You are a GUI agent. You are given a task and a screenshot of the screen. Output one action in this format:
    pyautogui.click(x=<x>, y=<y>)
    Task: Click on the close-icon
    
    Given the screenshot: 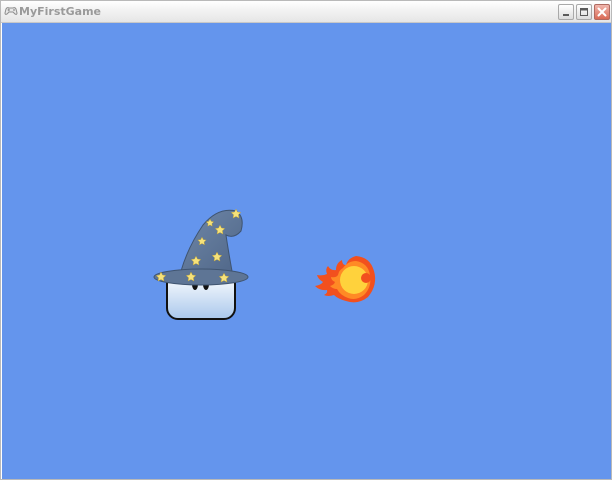 What is the action you would take?
    pyautogui.click(x=602, y=12)
    